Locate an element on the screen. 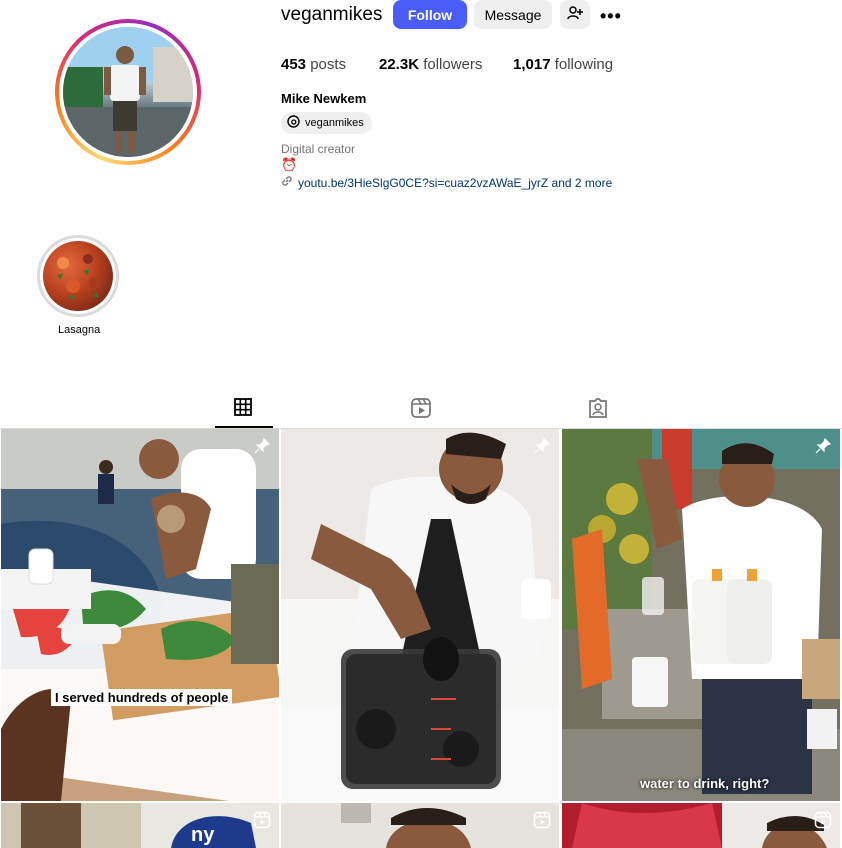  tagged-tab is located at coordinates (598, 408).